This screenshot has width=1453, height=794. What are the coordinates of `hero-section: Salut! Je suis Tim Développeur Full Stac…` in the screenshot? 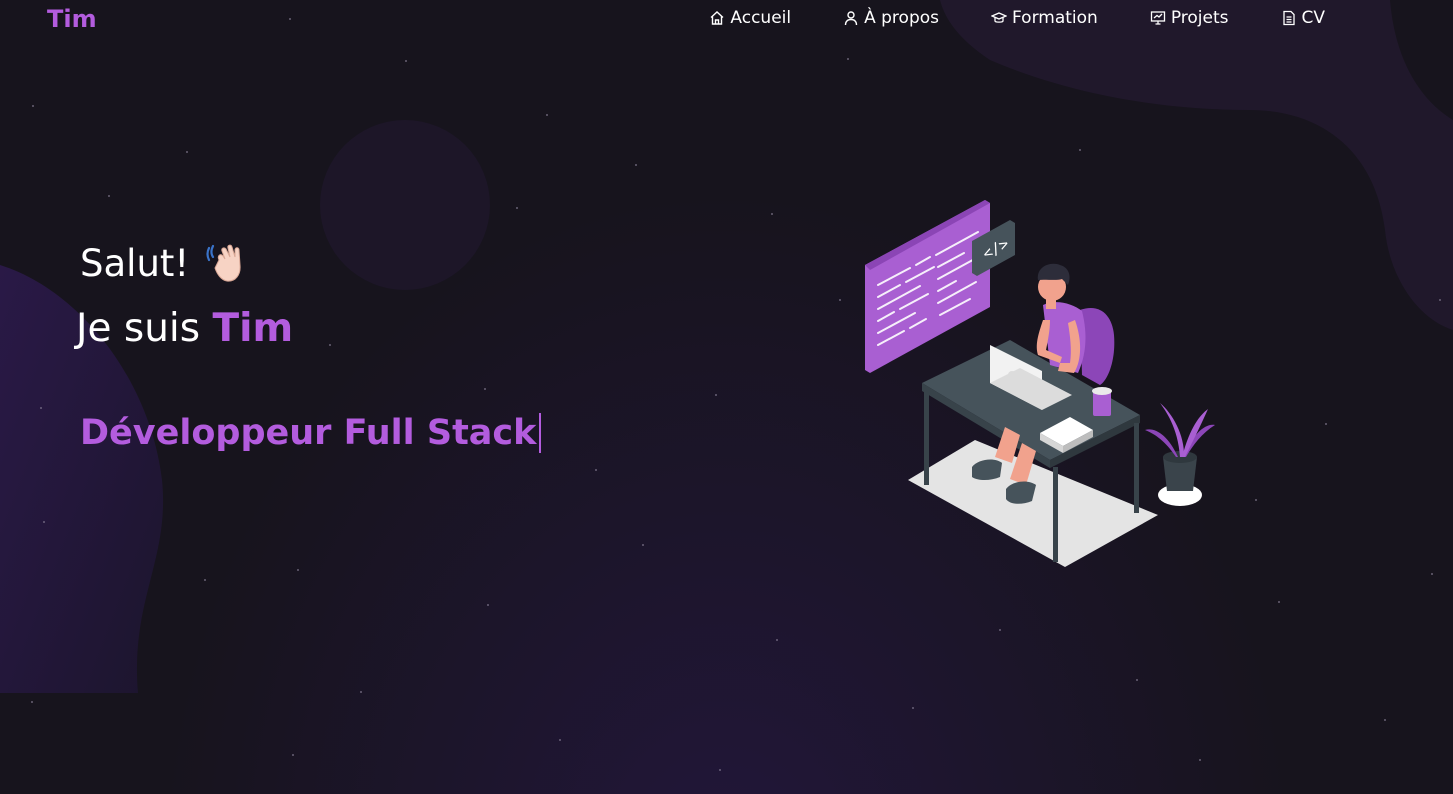 It's located at (309, 345).